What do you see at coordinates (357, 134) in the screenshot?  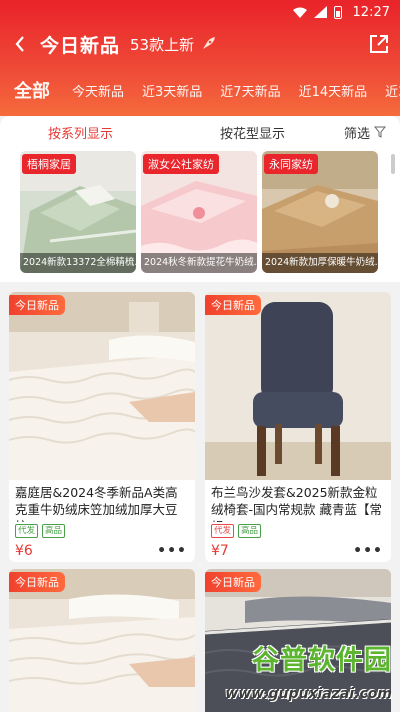 I see `filter-label: 筛选` at bounding box center [357, 134].